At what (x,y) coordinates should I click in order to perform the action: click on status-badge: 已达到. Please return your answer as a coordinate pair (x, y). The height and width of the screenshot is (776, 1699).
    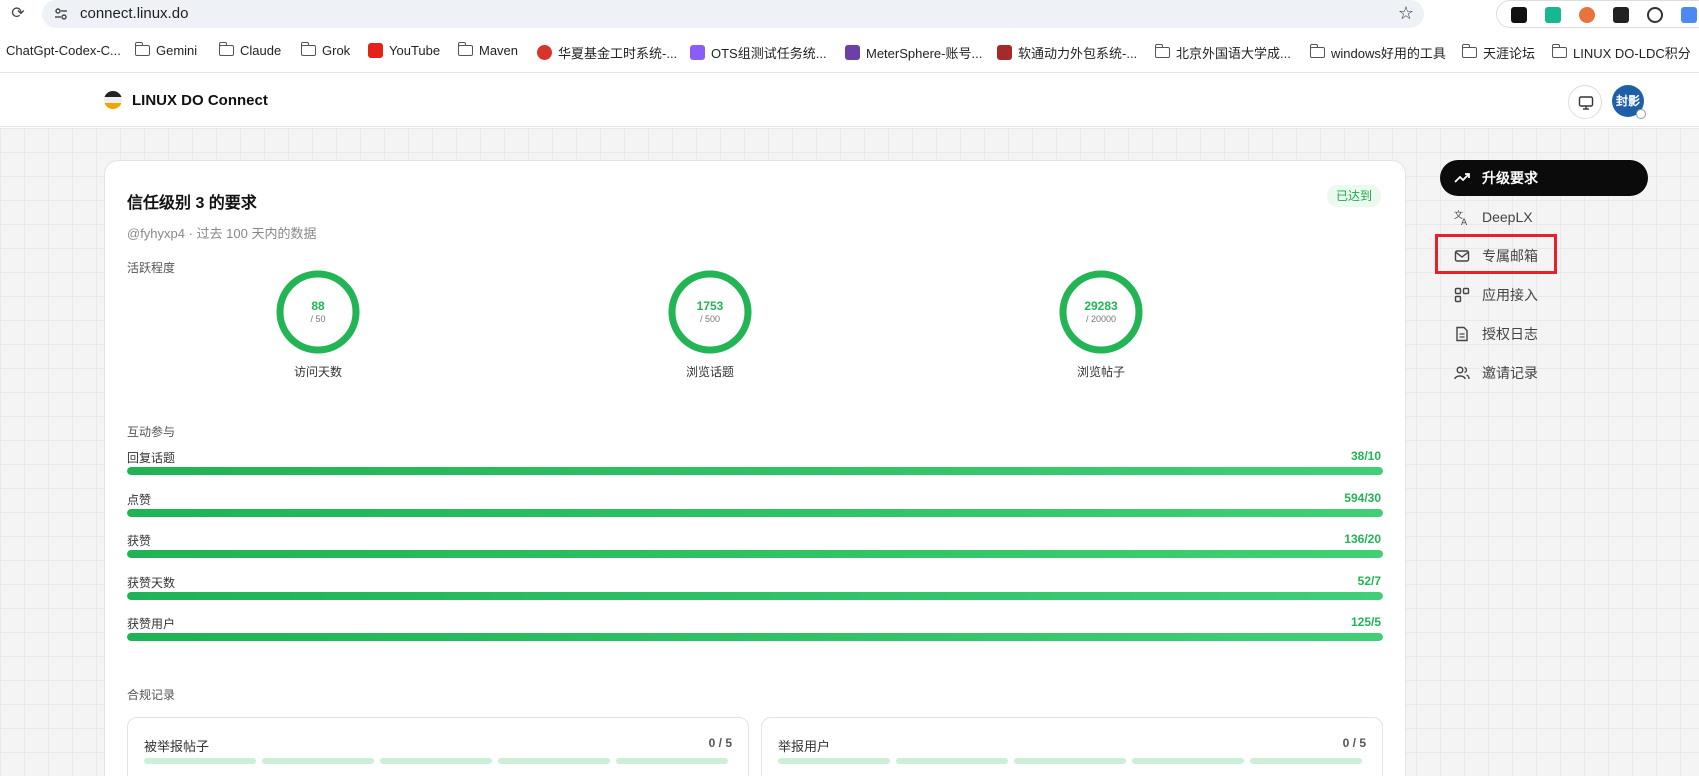
    Looking at the image, I should click on (1353, 196).